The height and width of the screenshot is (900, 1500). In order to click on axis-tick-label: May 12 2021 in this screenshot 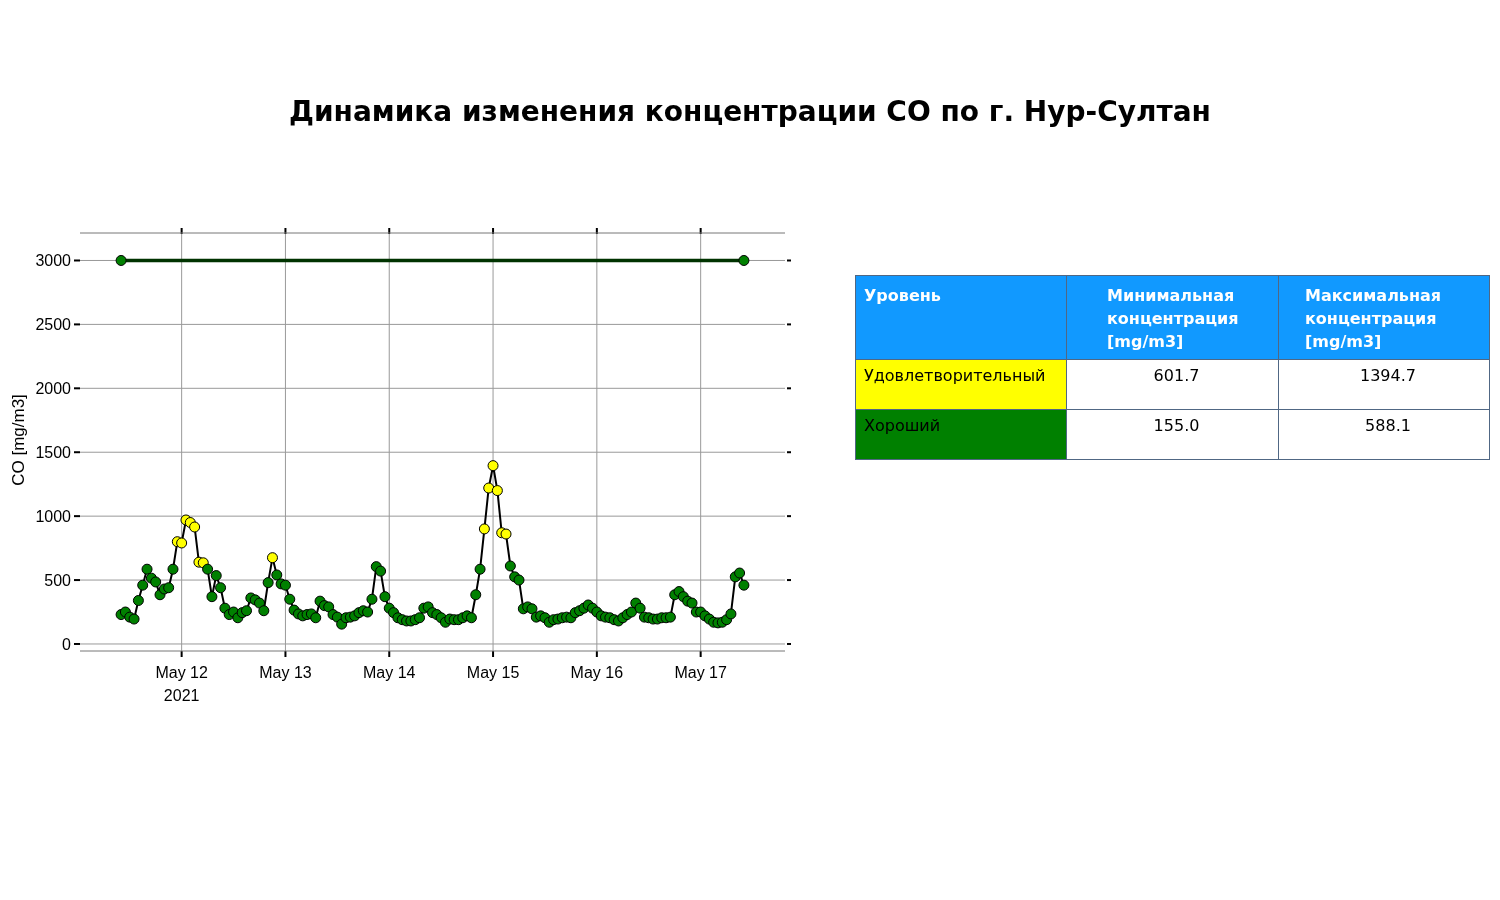, I will do `click(181, 684)`.